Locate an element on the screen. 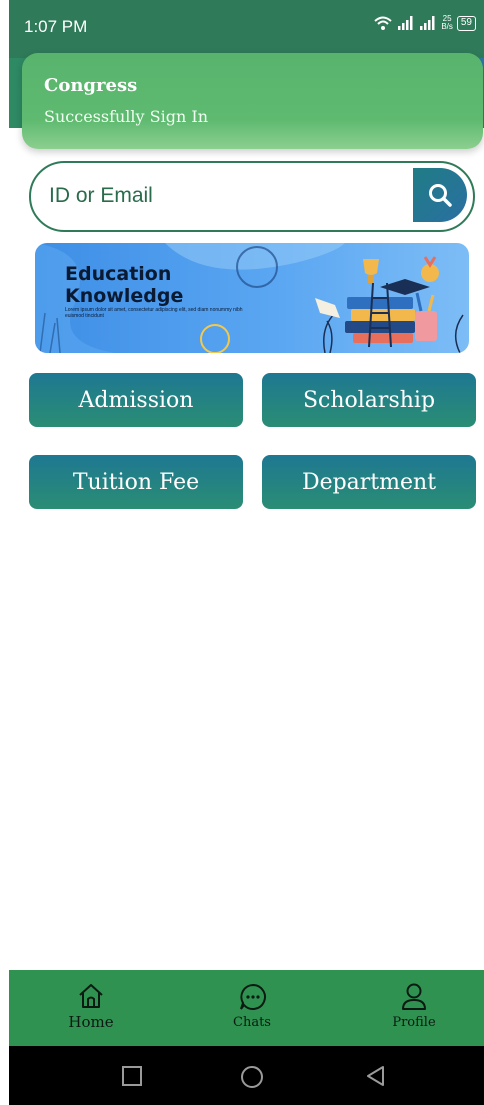 Image resolution: width=484 pixels, height=1105 pixels. nav-item-profile: Profile is located at coordinates (414, 1008).